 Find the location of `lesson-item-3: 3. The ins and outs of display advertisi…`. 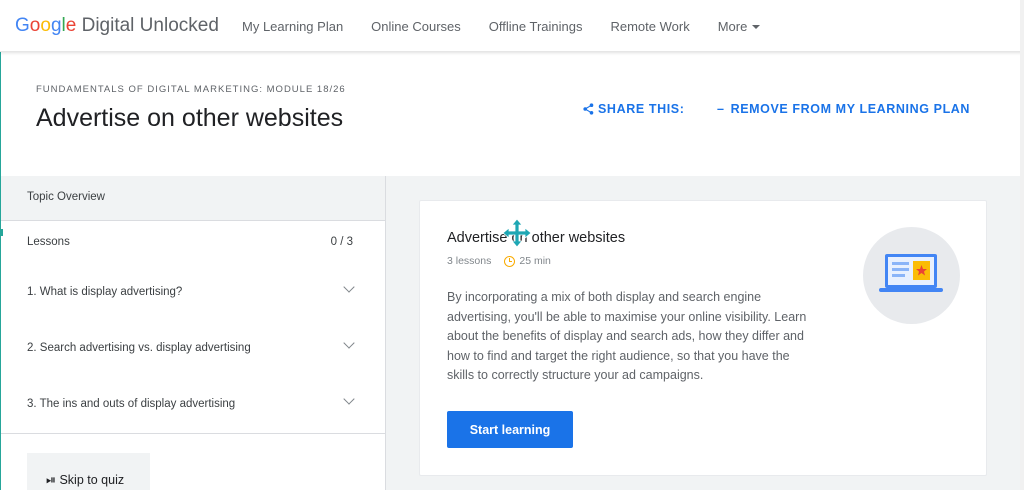

lesson-item-3: 3. The ins and outs of display advertisi… is located at coordinates (191, 401).